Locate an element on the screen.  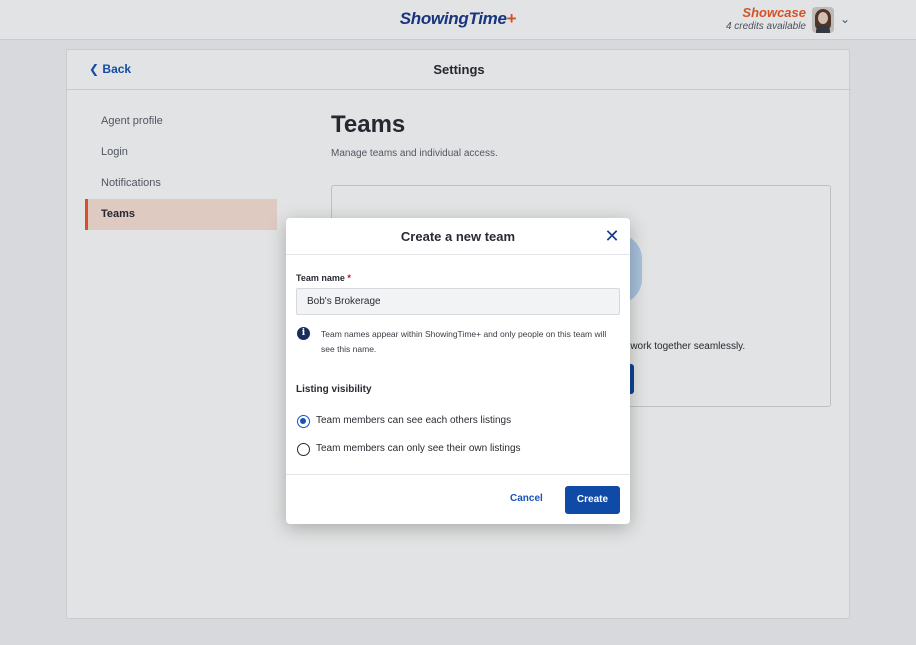
dialog-title: Create a new team is located at coordinates (458, 236).